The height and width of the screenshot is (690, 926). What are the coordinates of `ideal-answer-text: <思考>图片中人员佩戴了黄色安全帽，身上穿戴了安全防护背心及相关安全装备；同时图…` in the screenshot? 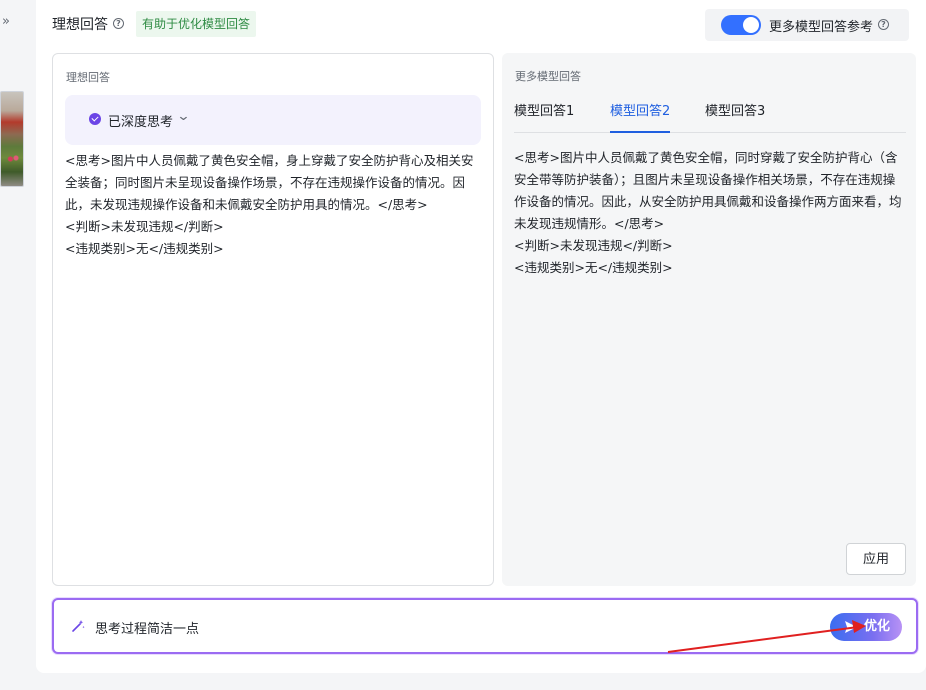 It's located at (274, 205).